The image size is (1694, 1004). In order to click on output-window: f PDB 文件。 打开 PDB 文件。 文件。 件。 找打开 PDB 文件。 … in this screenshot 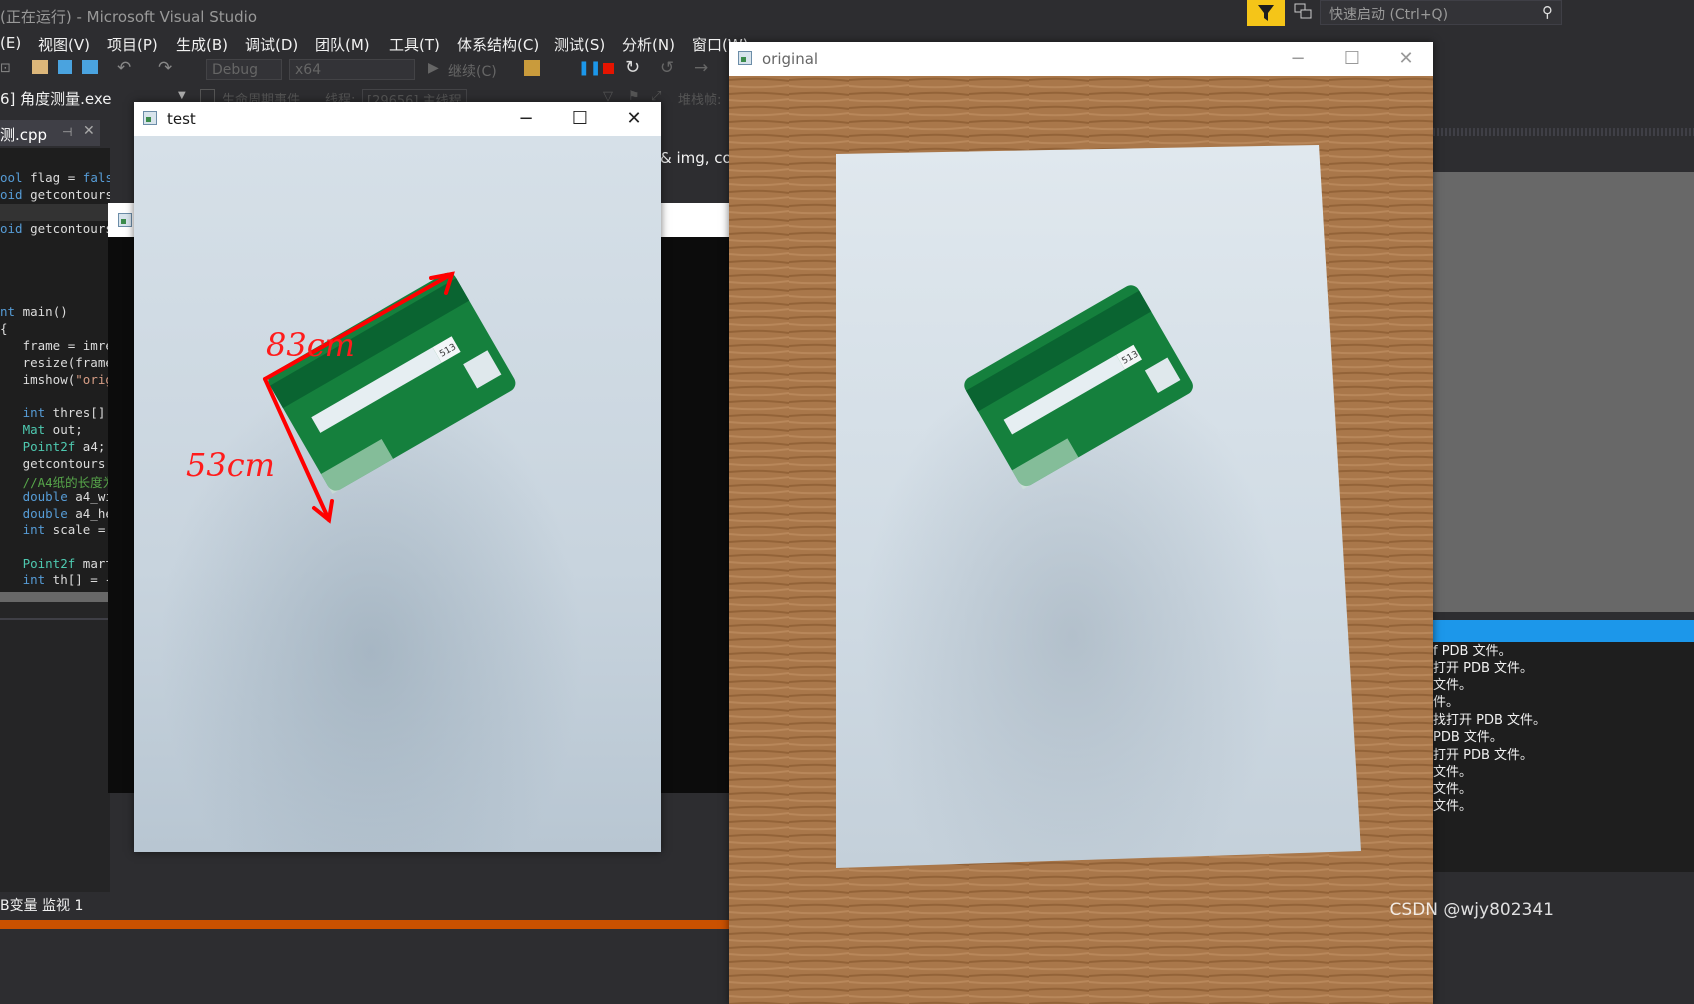, I will do `click(1563, 757)`.